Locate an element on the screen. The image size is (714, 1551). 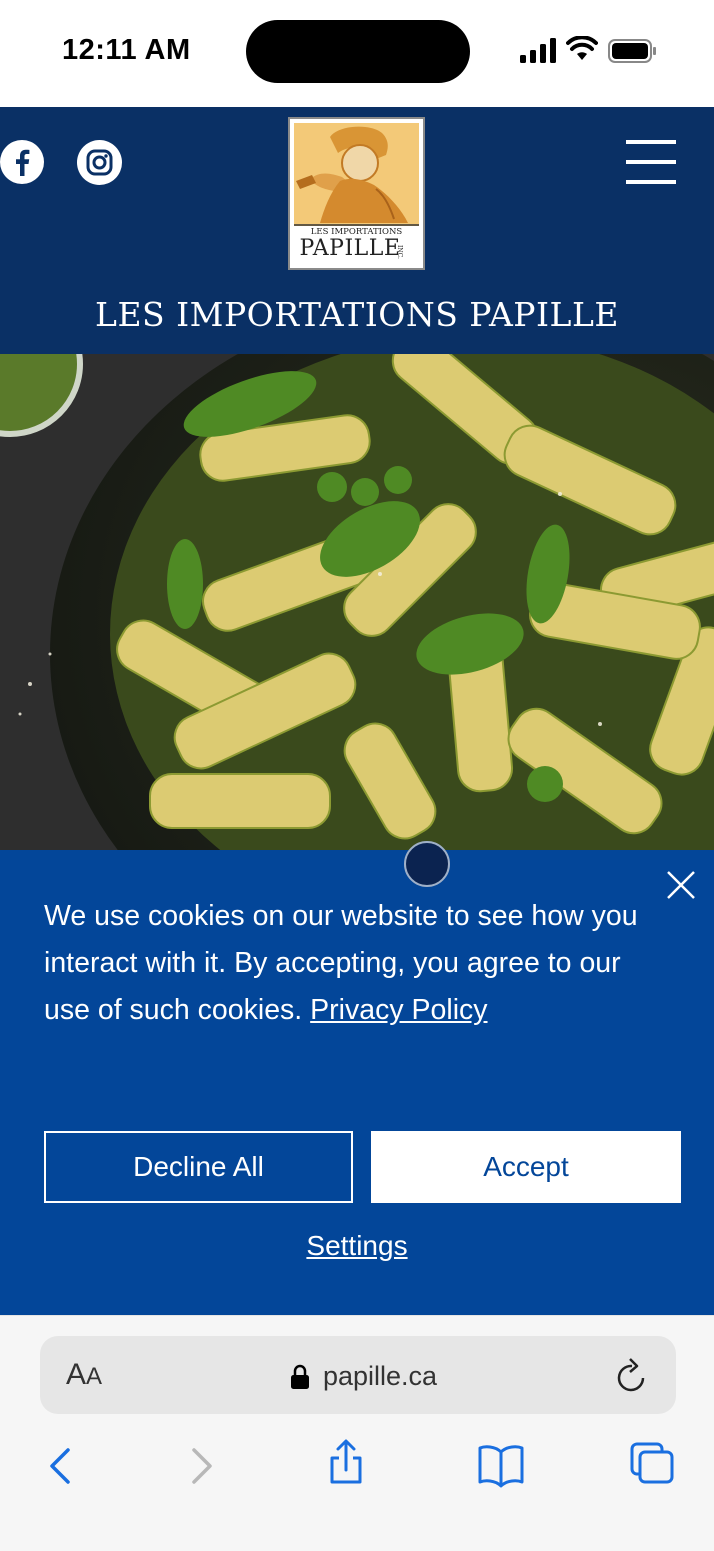
close-icon is located at coordinates (681, 885).